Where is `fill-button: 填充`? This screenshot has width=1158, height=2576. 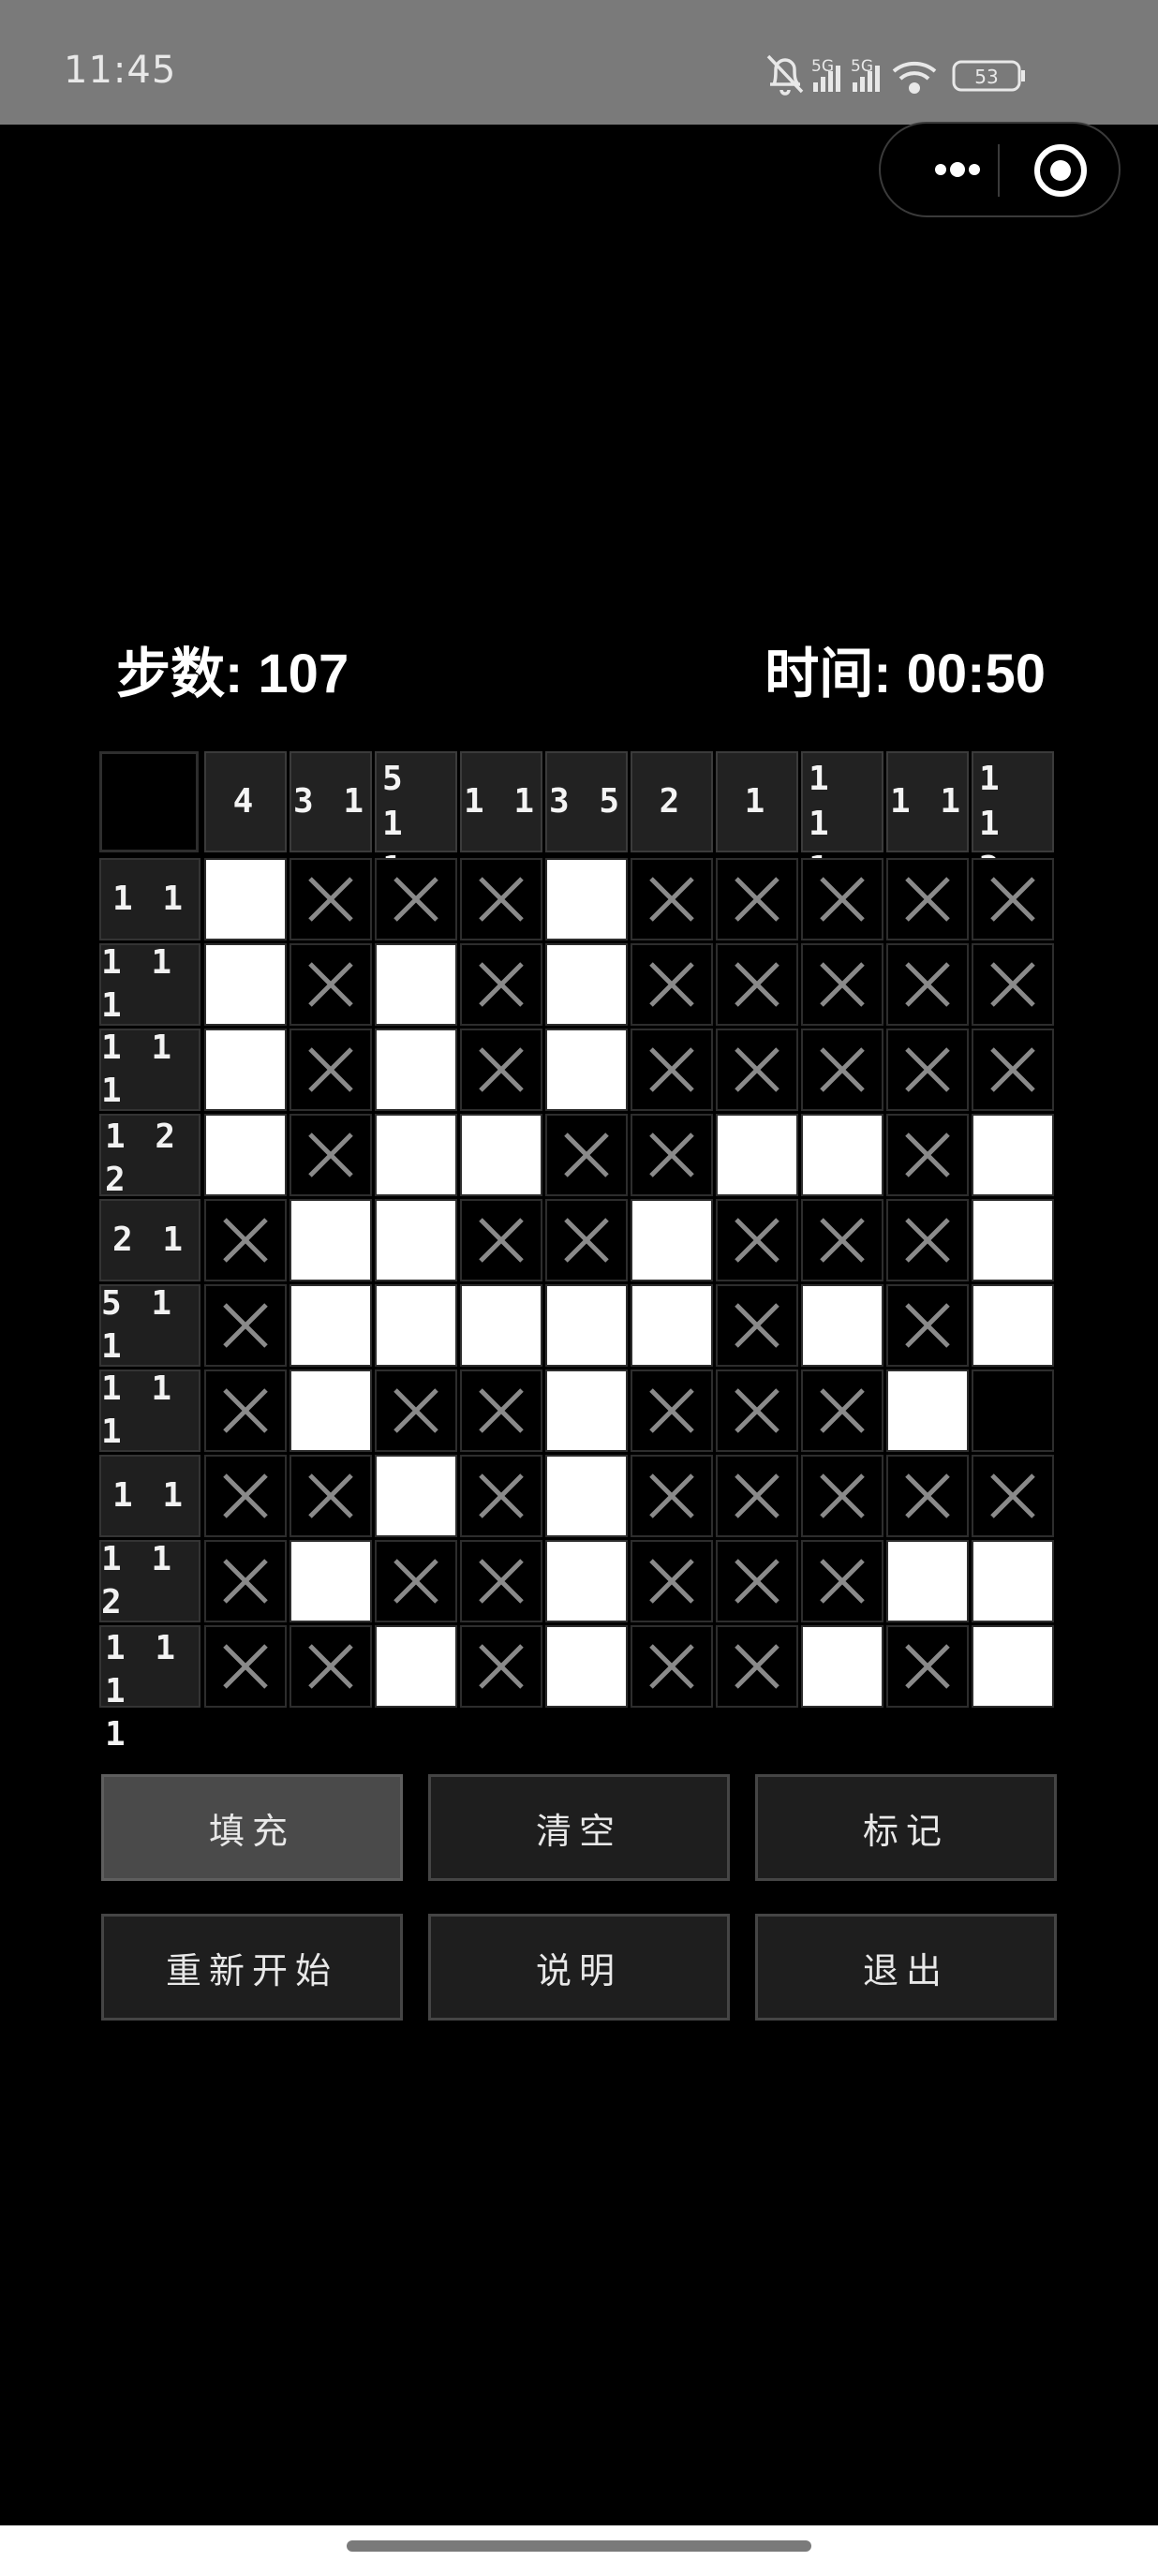 fill-button: 填充 is located at coordinates (252, 1827).